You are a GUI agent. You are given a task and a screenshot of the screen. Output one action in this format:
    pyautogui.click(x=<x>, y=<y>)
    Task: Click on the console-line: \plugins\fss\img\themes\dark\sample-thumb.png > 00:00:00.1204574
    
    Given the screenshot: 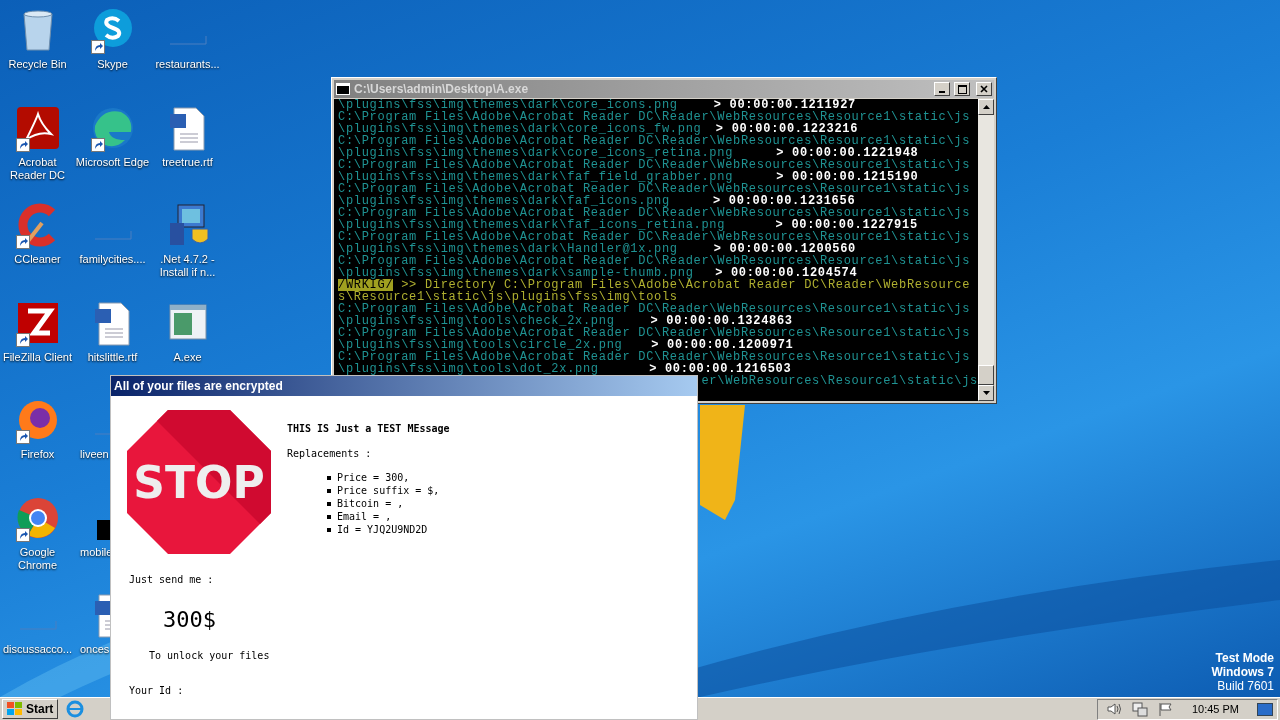 What is the action you would take?
    pyautogui.click(x=598, y=273)
    